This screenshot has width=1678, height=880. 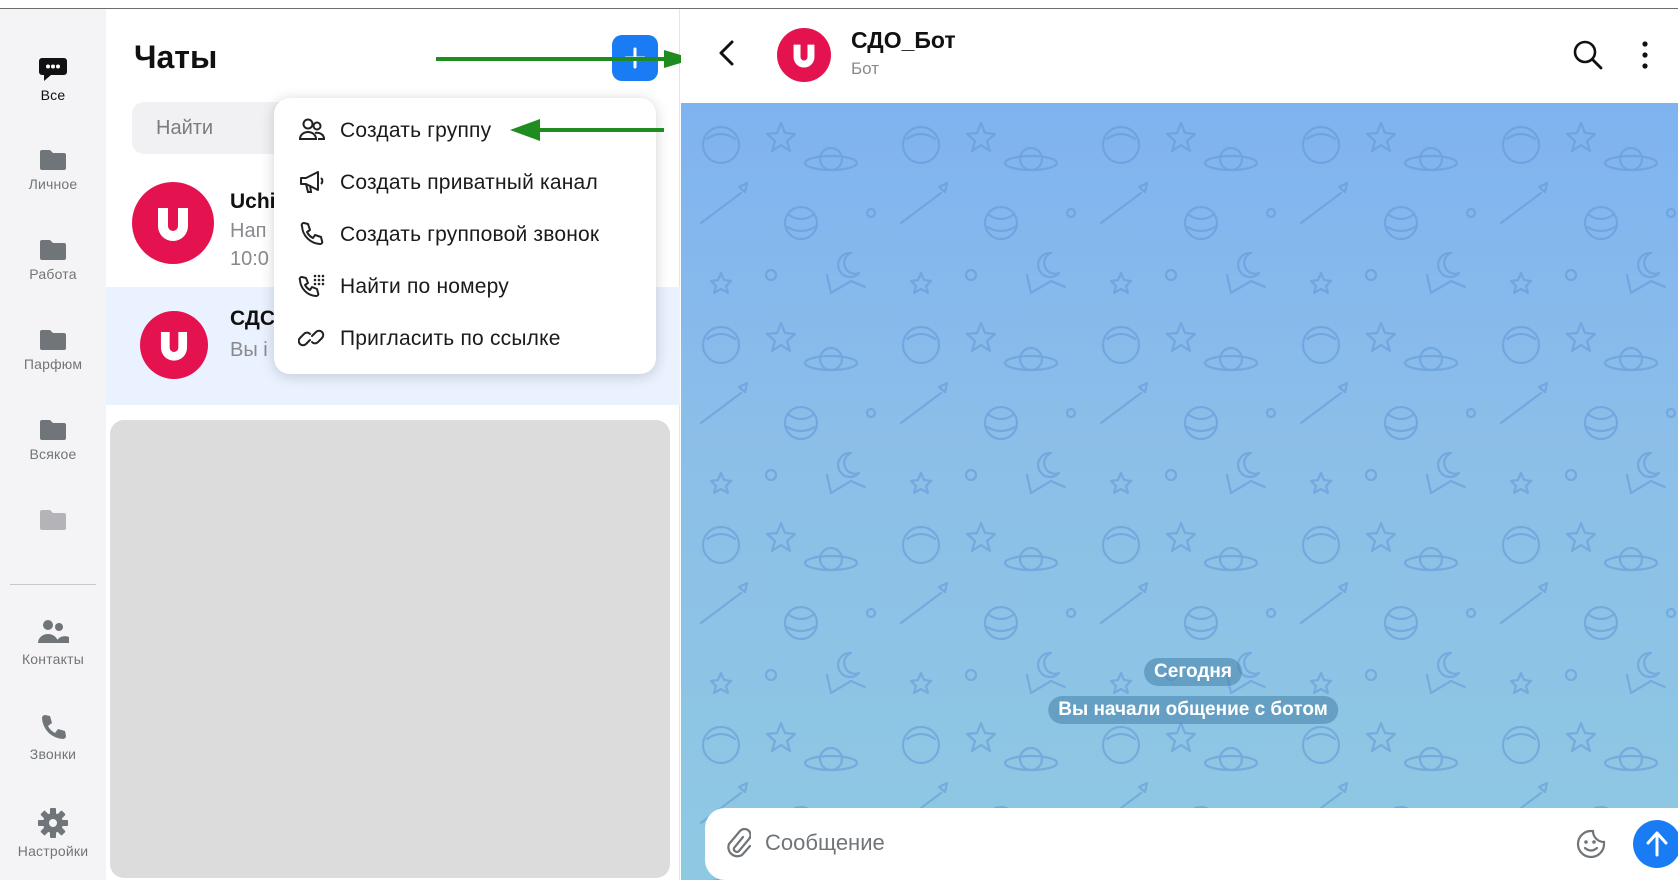 I want to click on sidebar-item-calls: Звонки, so click(x=53, y=737).